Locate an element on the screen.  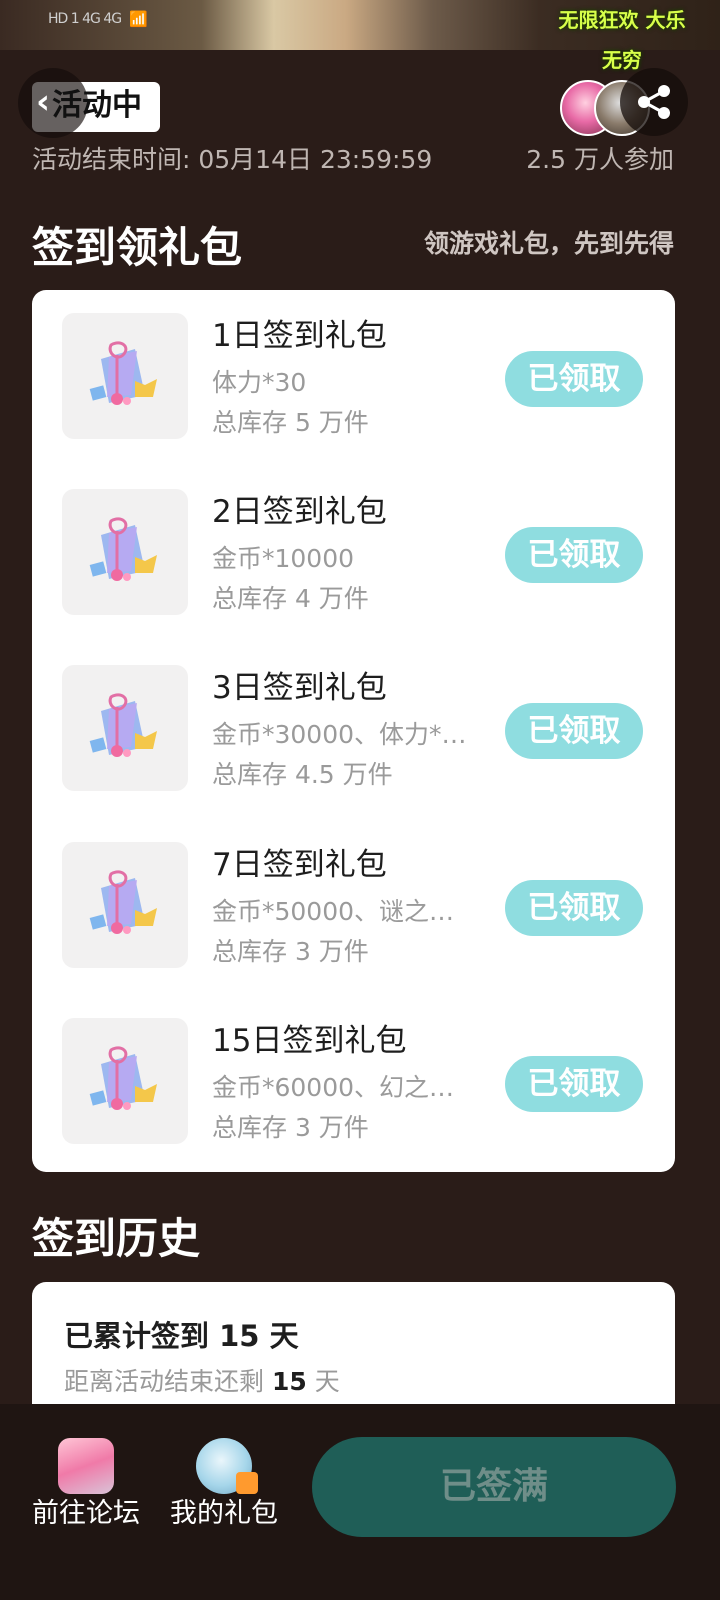
gift-row: 1日签到礼包 体力*30 总库存 5 万件 已领取 is located at coordinates (353, 377).